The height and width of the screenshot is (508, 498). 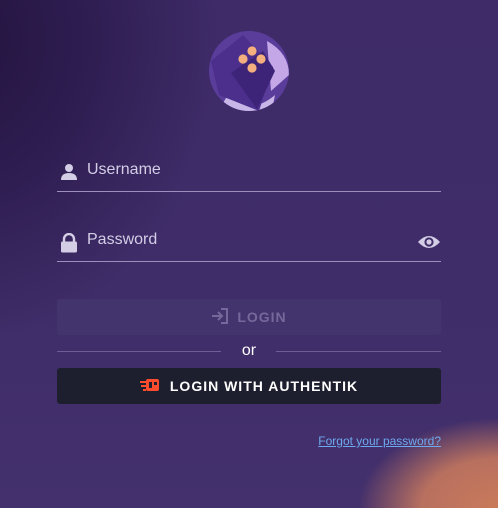 What do you see at coordinates (69, 242) in the screenshot?
I see `lock-icon` at bounding box center [69, 242].